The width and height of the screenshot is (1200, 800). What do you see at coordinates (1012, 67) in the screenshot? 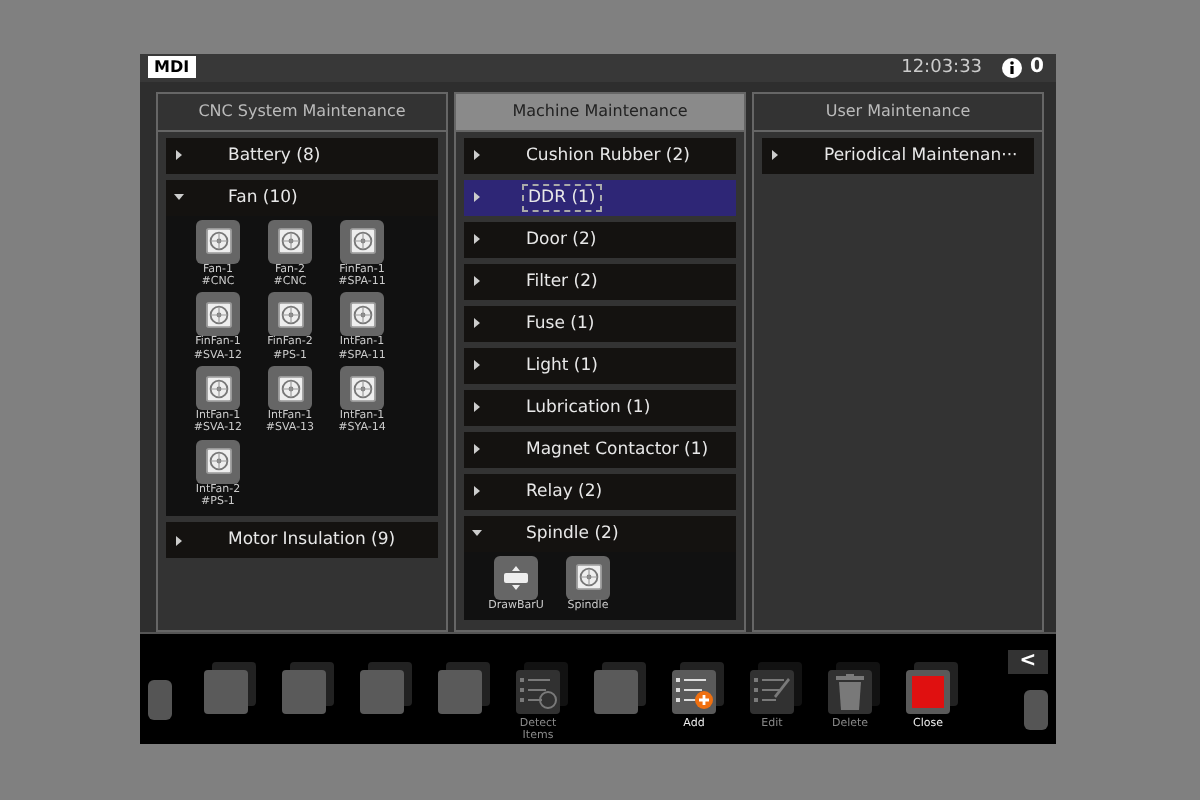
I see `info-icon` at bounding box center [1012, 67].